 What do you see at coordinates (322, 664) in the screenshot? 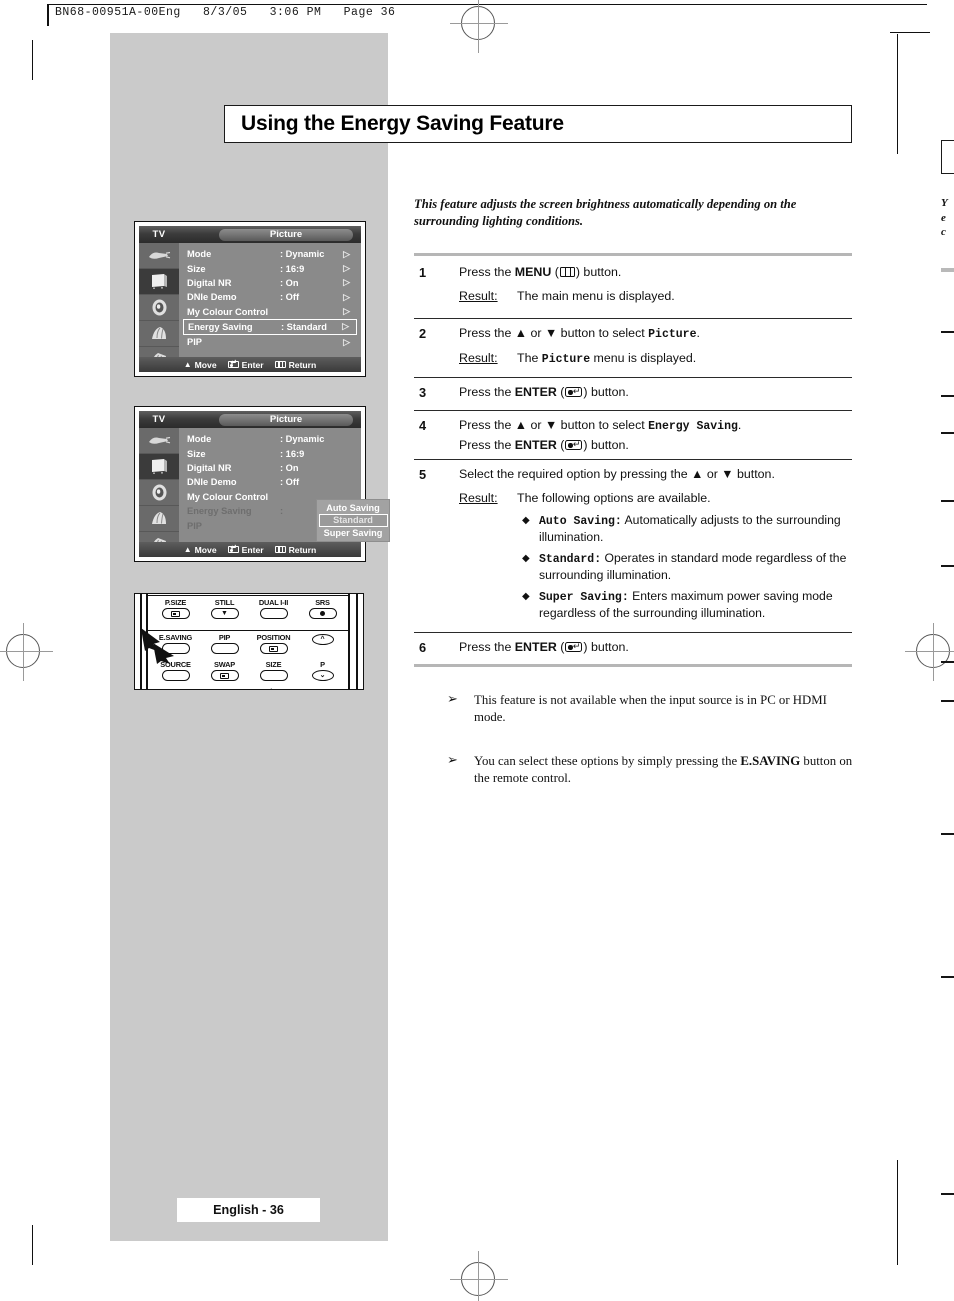
I see `remote-key-label: P` at bounding box center [322, 664].